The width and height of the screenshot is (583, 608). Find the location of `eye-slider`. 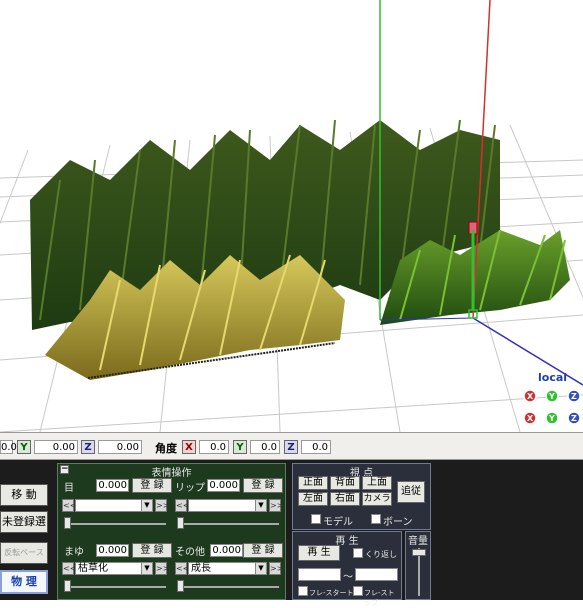

eye-slider is located at coordinates (115, 523).